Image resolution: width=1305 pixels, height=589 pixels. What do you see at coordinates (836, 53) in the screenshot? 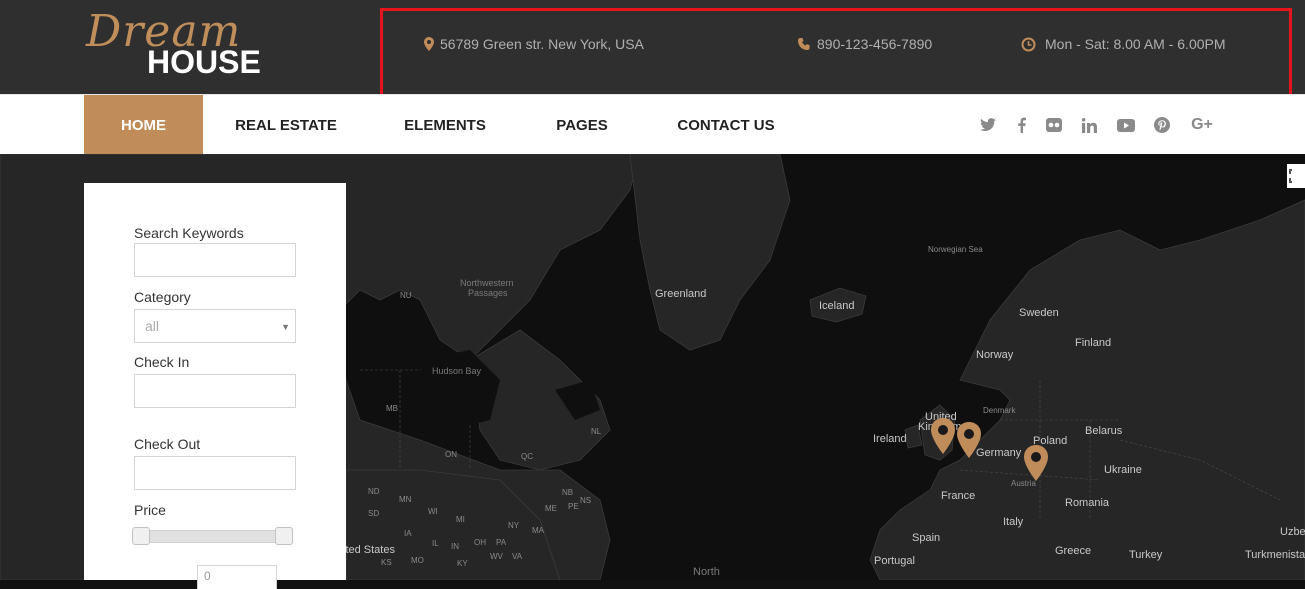
I see `highlight-box` at bounding box center [836, 53].